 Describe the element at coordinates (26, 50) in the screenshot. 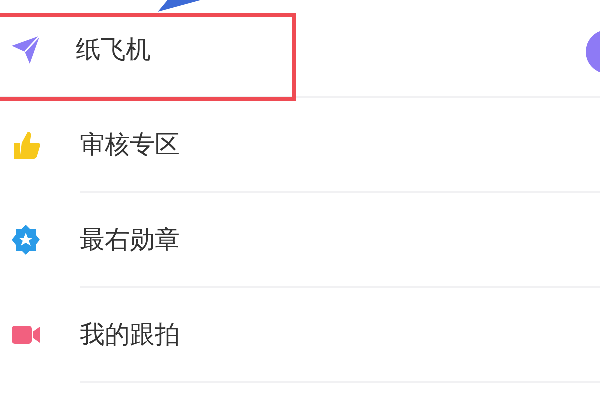

I see `paper-plane-icon` at that location.